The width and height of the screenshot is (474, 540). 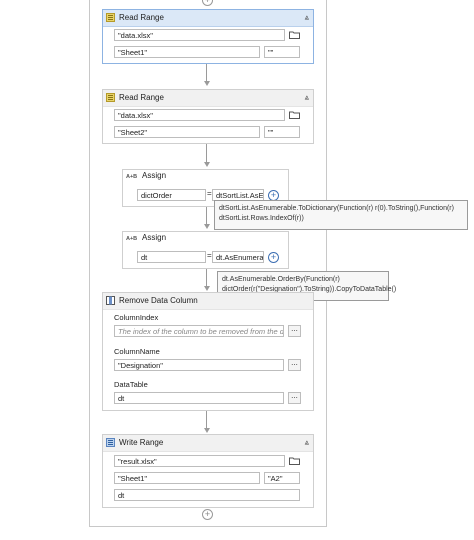 What do you see at coordinates (137, 351) in the screenshot?
I see `column-name-label: ColumnName` at bounding box center [137, 351].